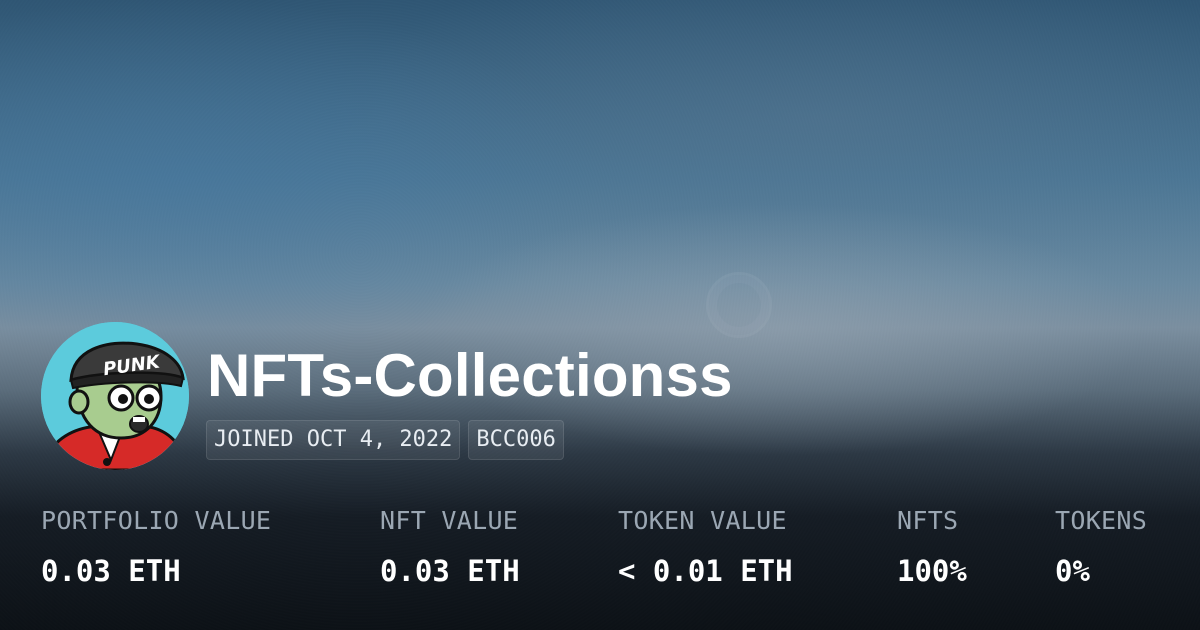 This screenshot has height=630, width=1200. I want to click on profile-id-badge: BCC006, so click(516, 440).